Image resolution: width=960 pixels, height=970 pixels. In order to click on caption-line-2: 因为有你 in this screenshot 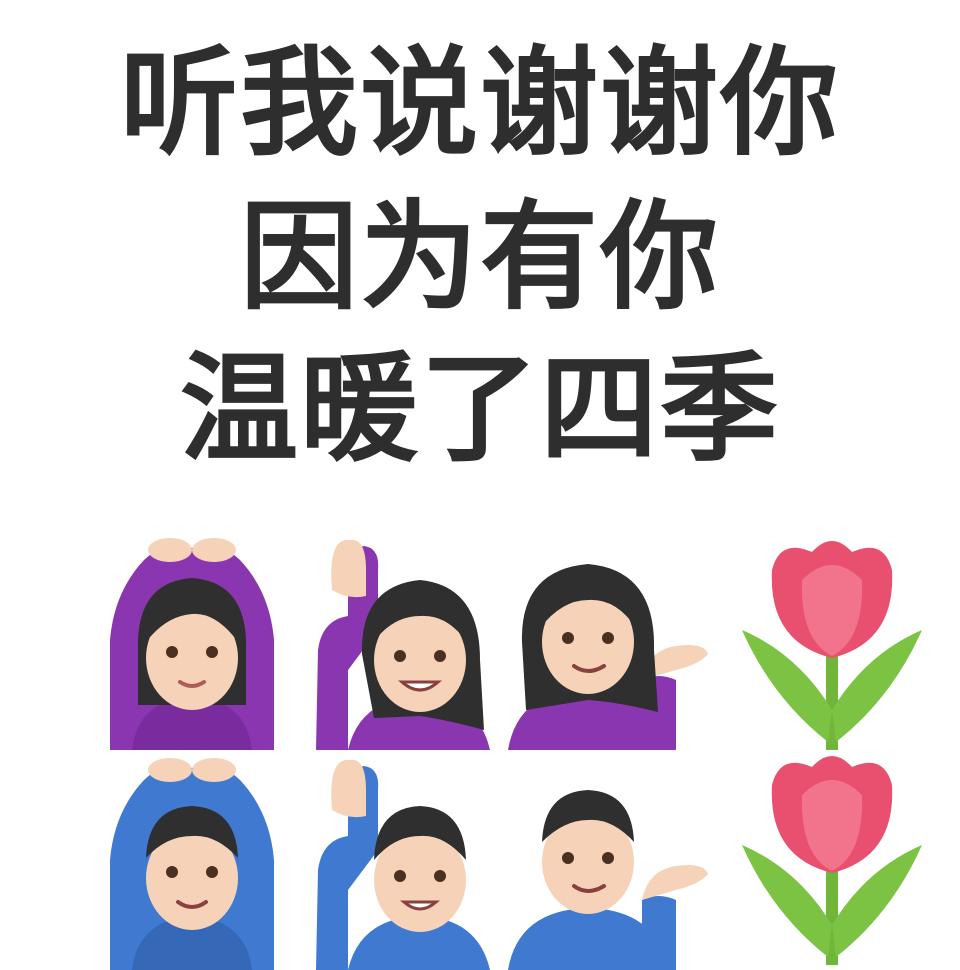, I will do `click(479, 257)`.